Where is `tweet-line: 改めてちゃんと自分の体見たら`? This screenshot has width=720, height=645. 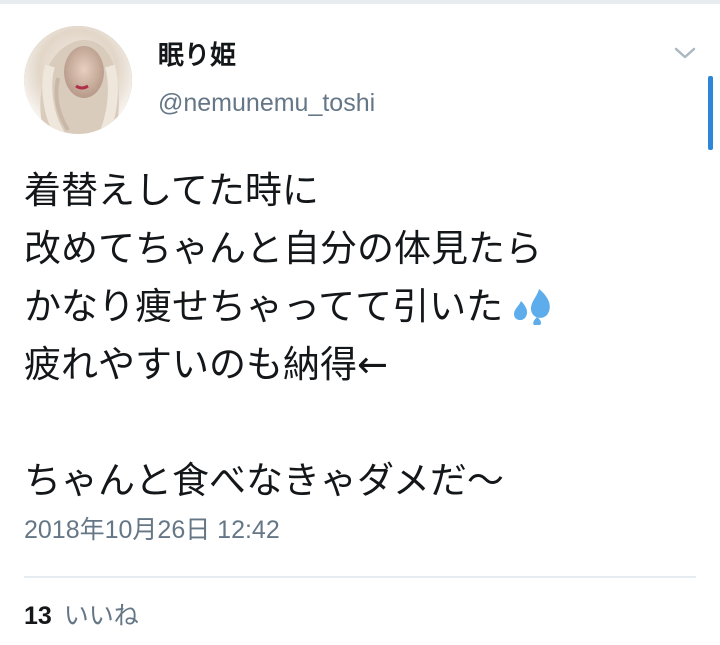
tweet-line: 改めてちゃんと自分の体見たら is located at coordinates (283, 248).